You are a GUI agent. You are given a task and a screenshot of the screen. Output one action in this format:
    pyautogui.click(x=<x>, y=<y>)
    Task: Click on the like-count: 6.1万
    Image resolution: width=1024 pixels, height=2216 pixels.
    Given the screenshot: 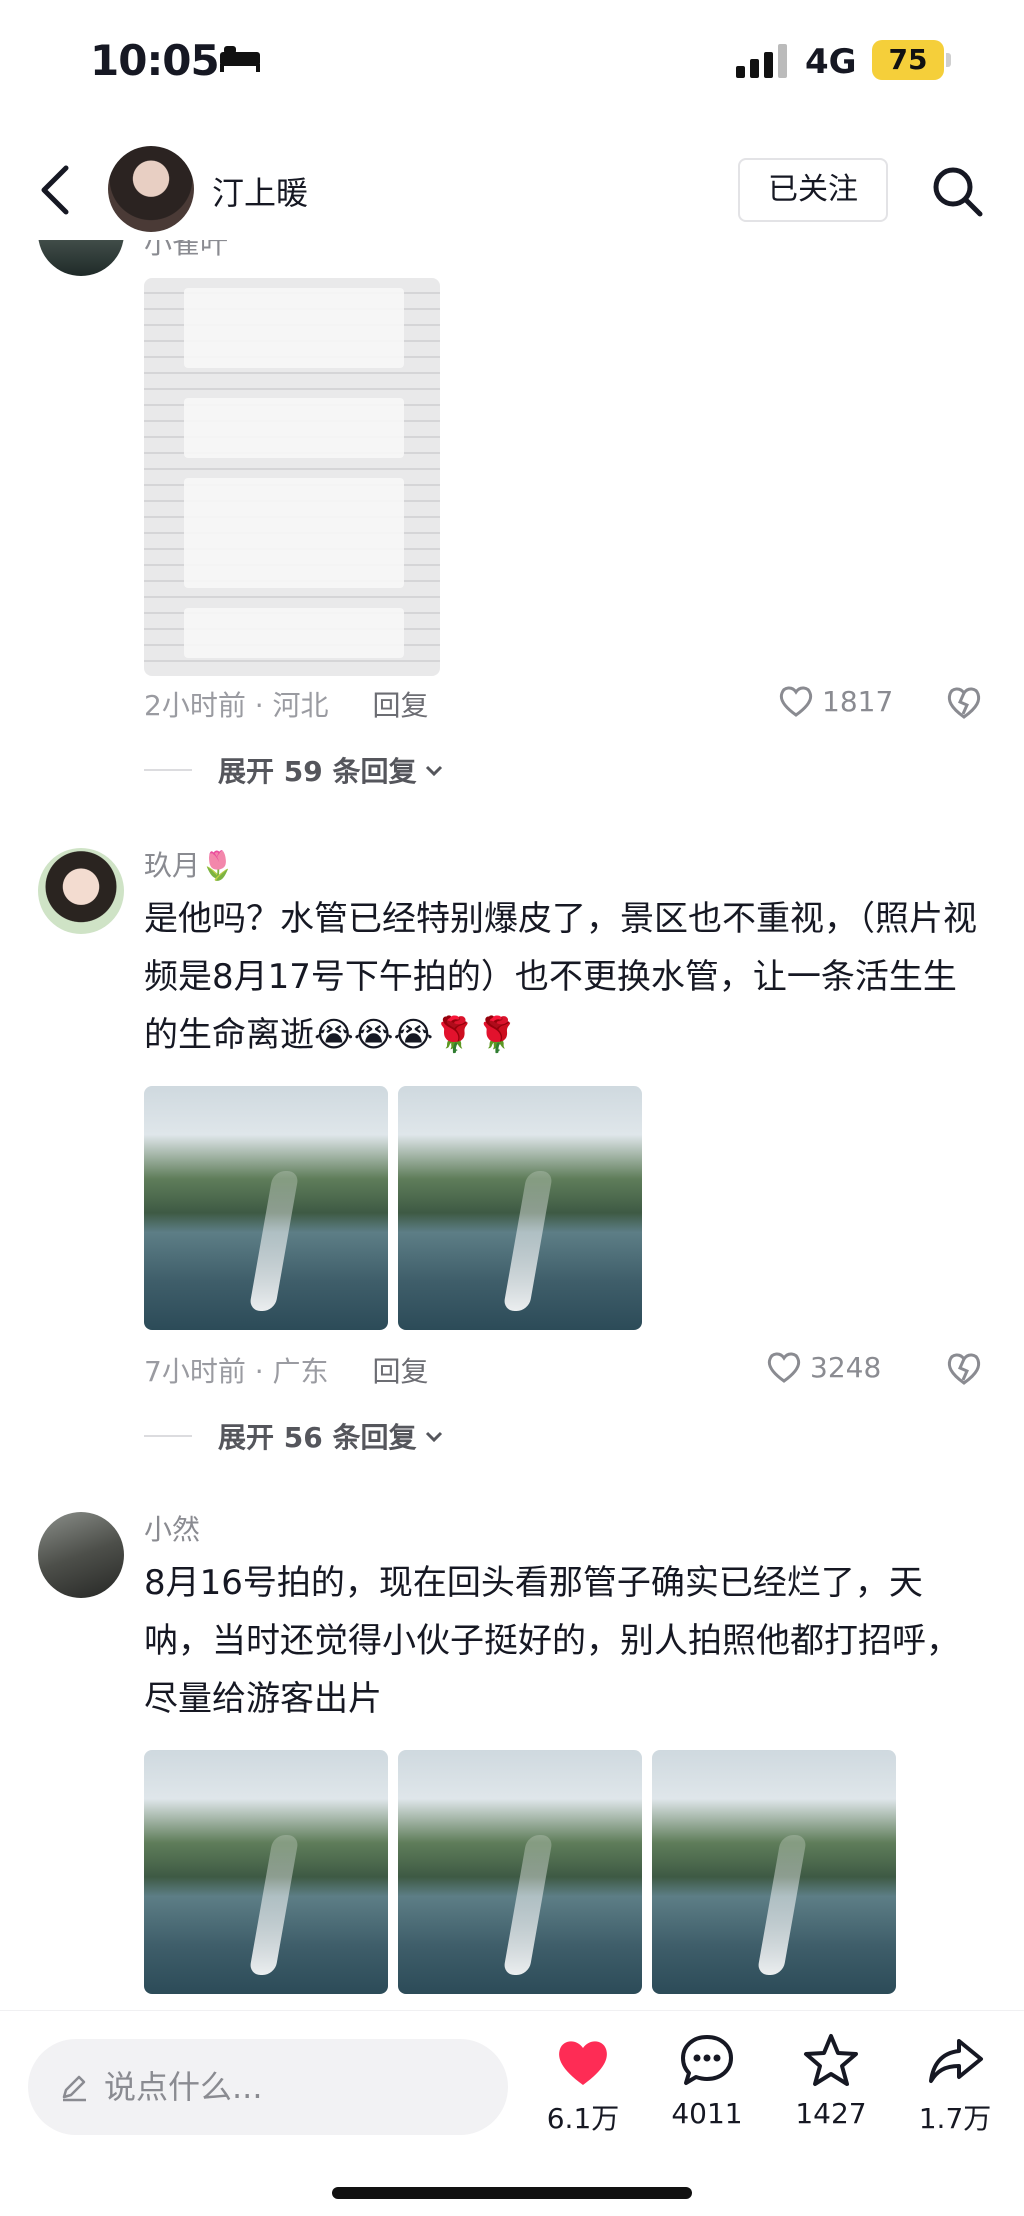 What is the action you would take?
    pyautogui.click(x=583, y=2118)
    